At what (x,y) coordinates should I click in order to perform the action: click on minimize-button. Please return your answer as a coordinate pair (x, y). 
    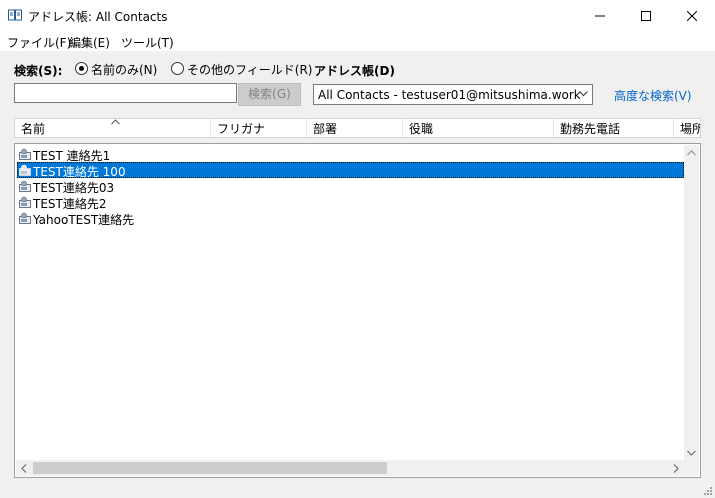
    Looking at the image, I should click on (600, 16).